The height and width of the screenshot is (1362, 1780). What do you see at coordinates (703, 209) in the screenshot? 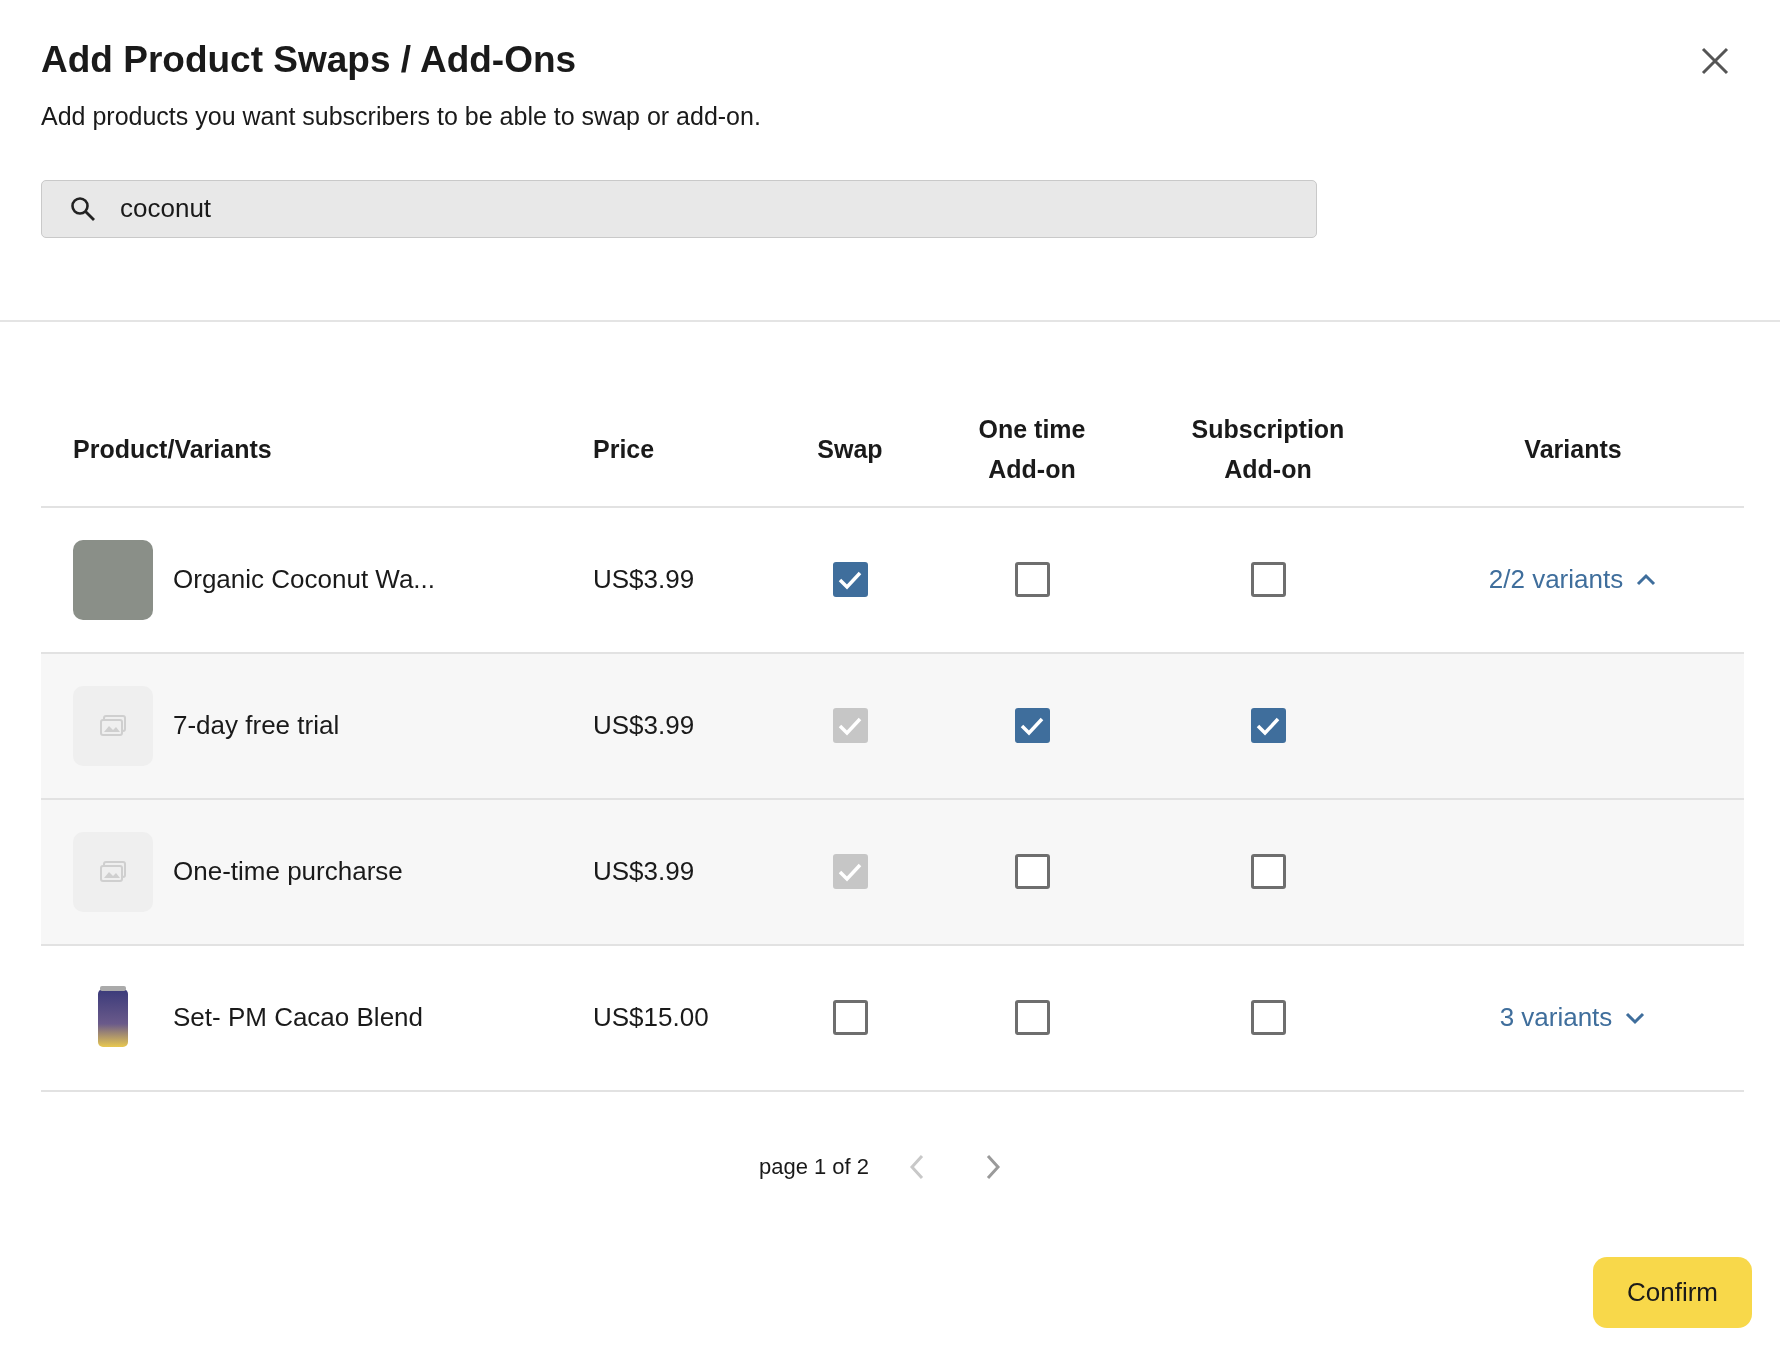
I see `search-input: coconut` at bounding box center [703, 209].